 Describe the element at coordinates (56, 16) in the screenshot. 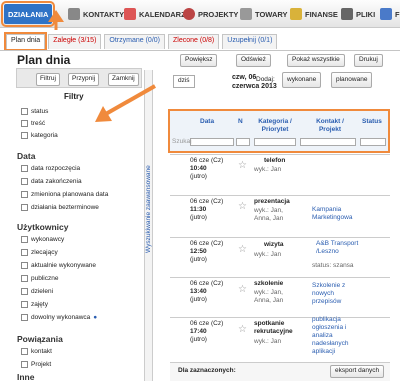

I see `arrow-up-head` at that location.